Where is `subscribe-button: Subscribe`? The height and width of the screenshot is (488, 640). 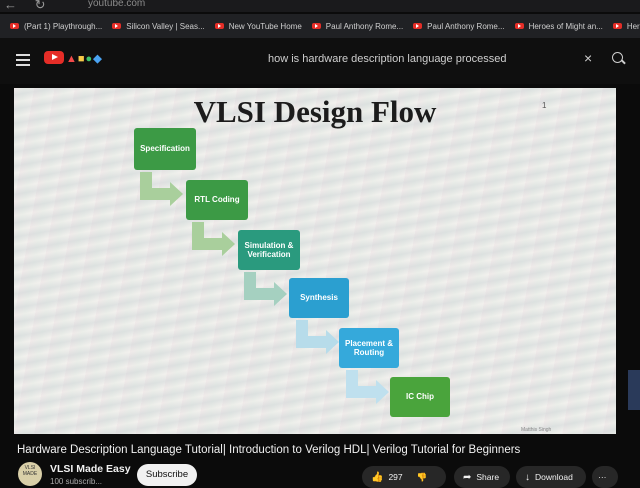 subscribe-button: Subscribe is located at coordinates (167, 475).